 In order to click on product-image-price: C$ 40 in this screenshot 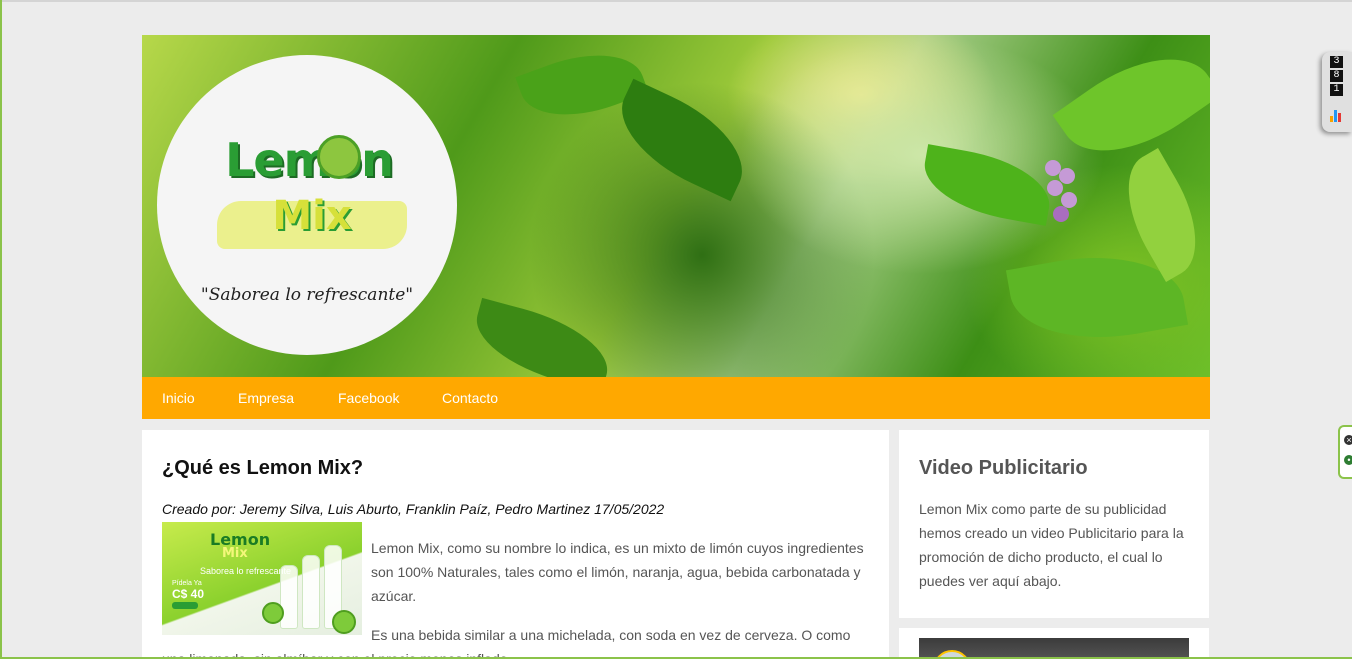, I will do `click(188, 594)`.